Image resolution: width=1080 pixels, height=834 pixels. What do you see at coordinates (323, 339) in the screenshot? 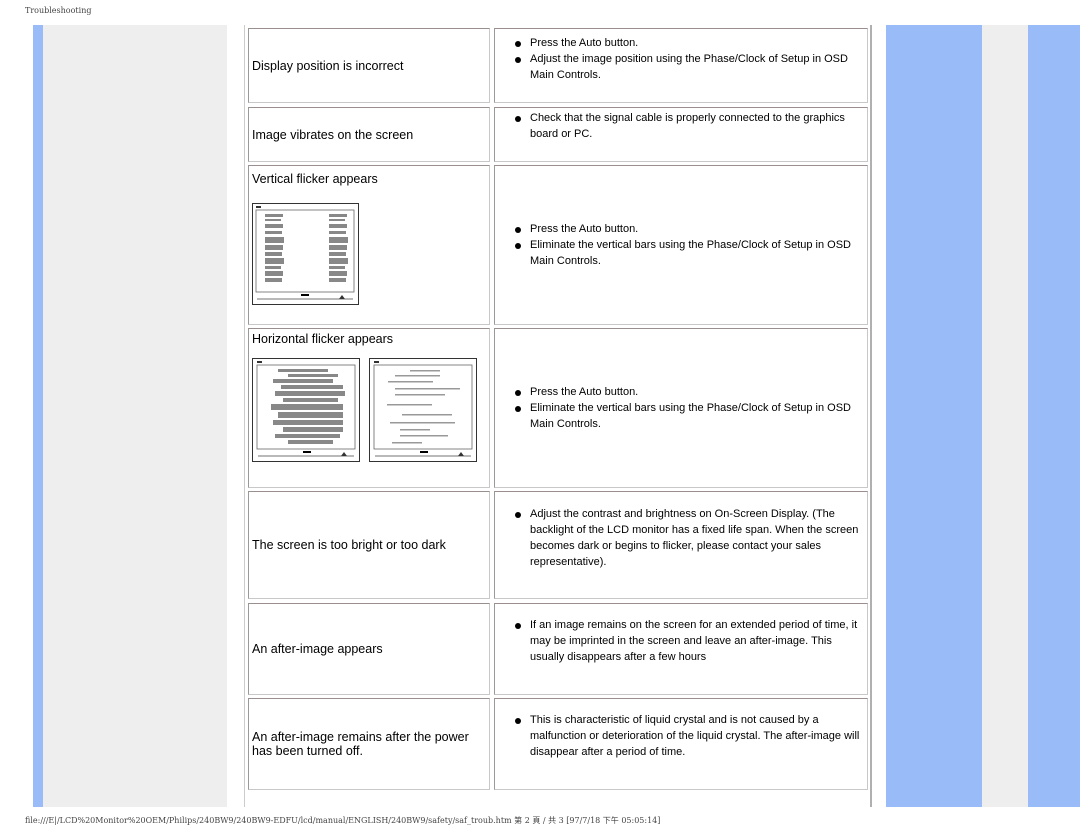
I see `problem-text: Horizontal flicker appears` at bounding box center [323, 339].